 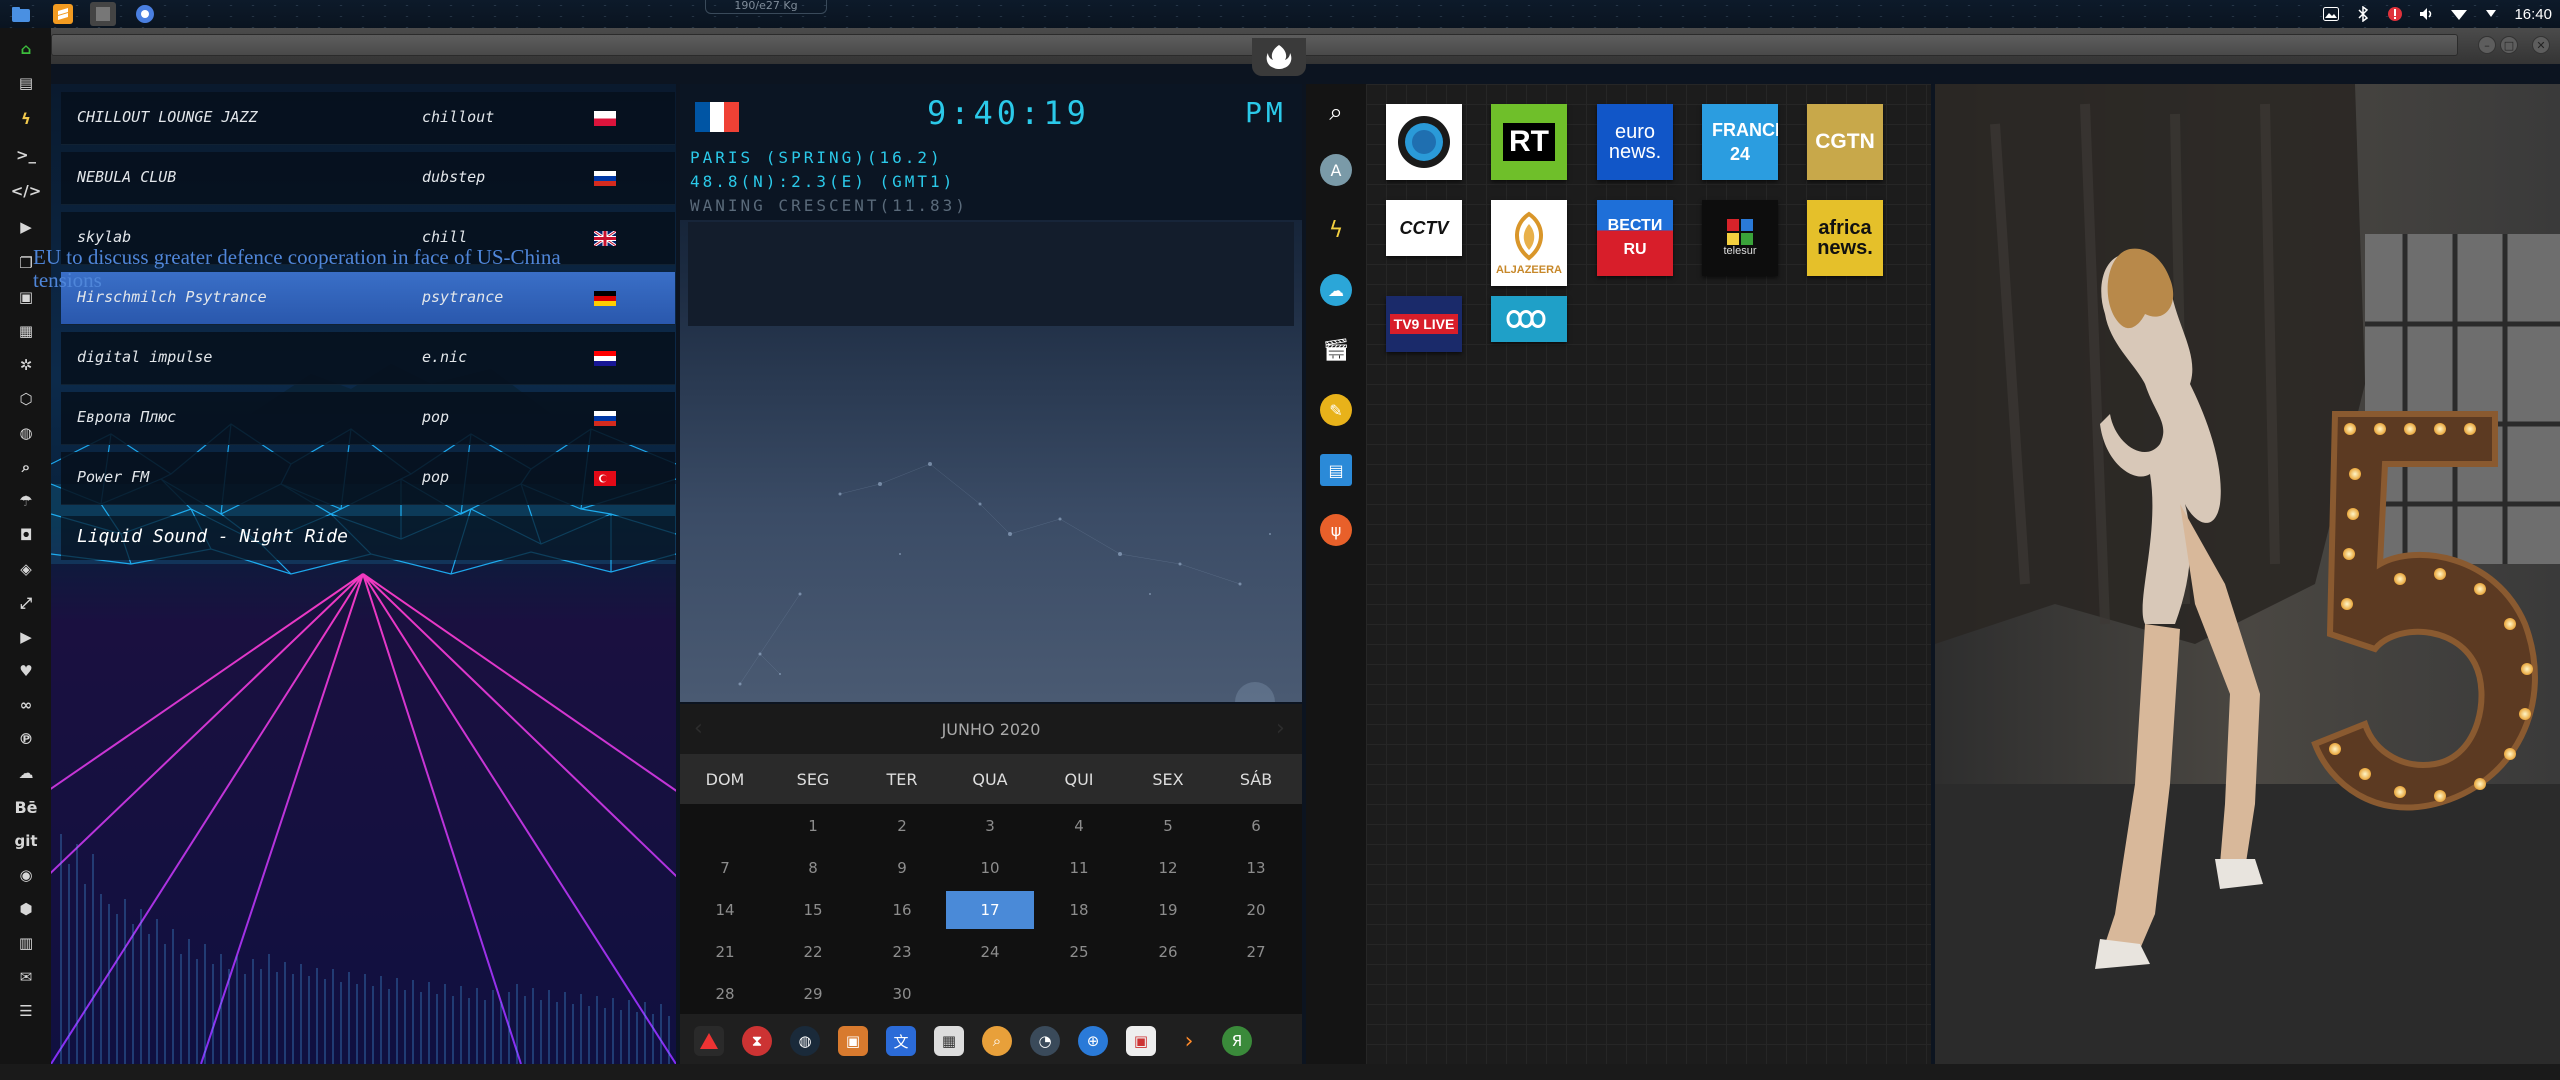 I want to click on youtube-icon: ▶, so click(x=26, y=637).